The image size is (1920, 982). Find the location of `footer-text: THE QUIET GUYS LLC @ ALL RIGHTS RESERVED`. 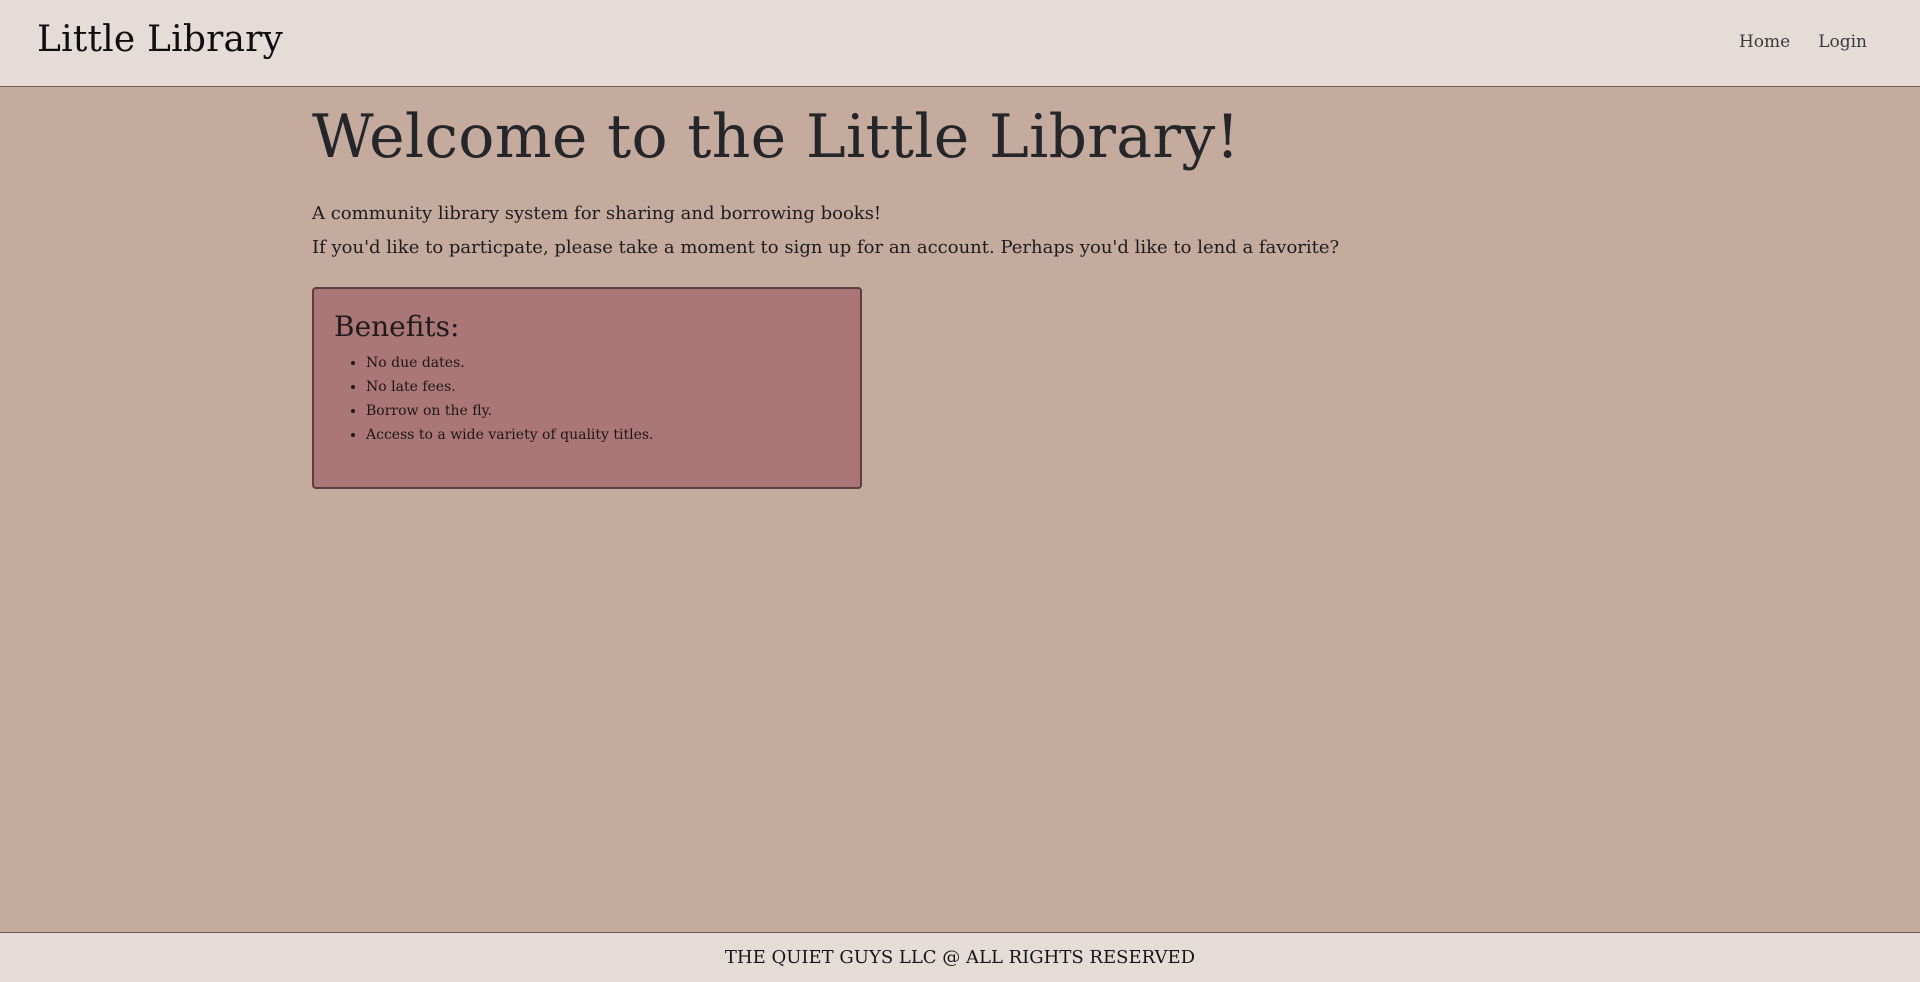

footer-text: THE QUIET GUYS LLC @ ALL RIGHTS RESERVED is located at coordinates (960, 957).